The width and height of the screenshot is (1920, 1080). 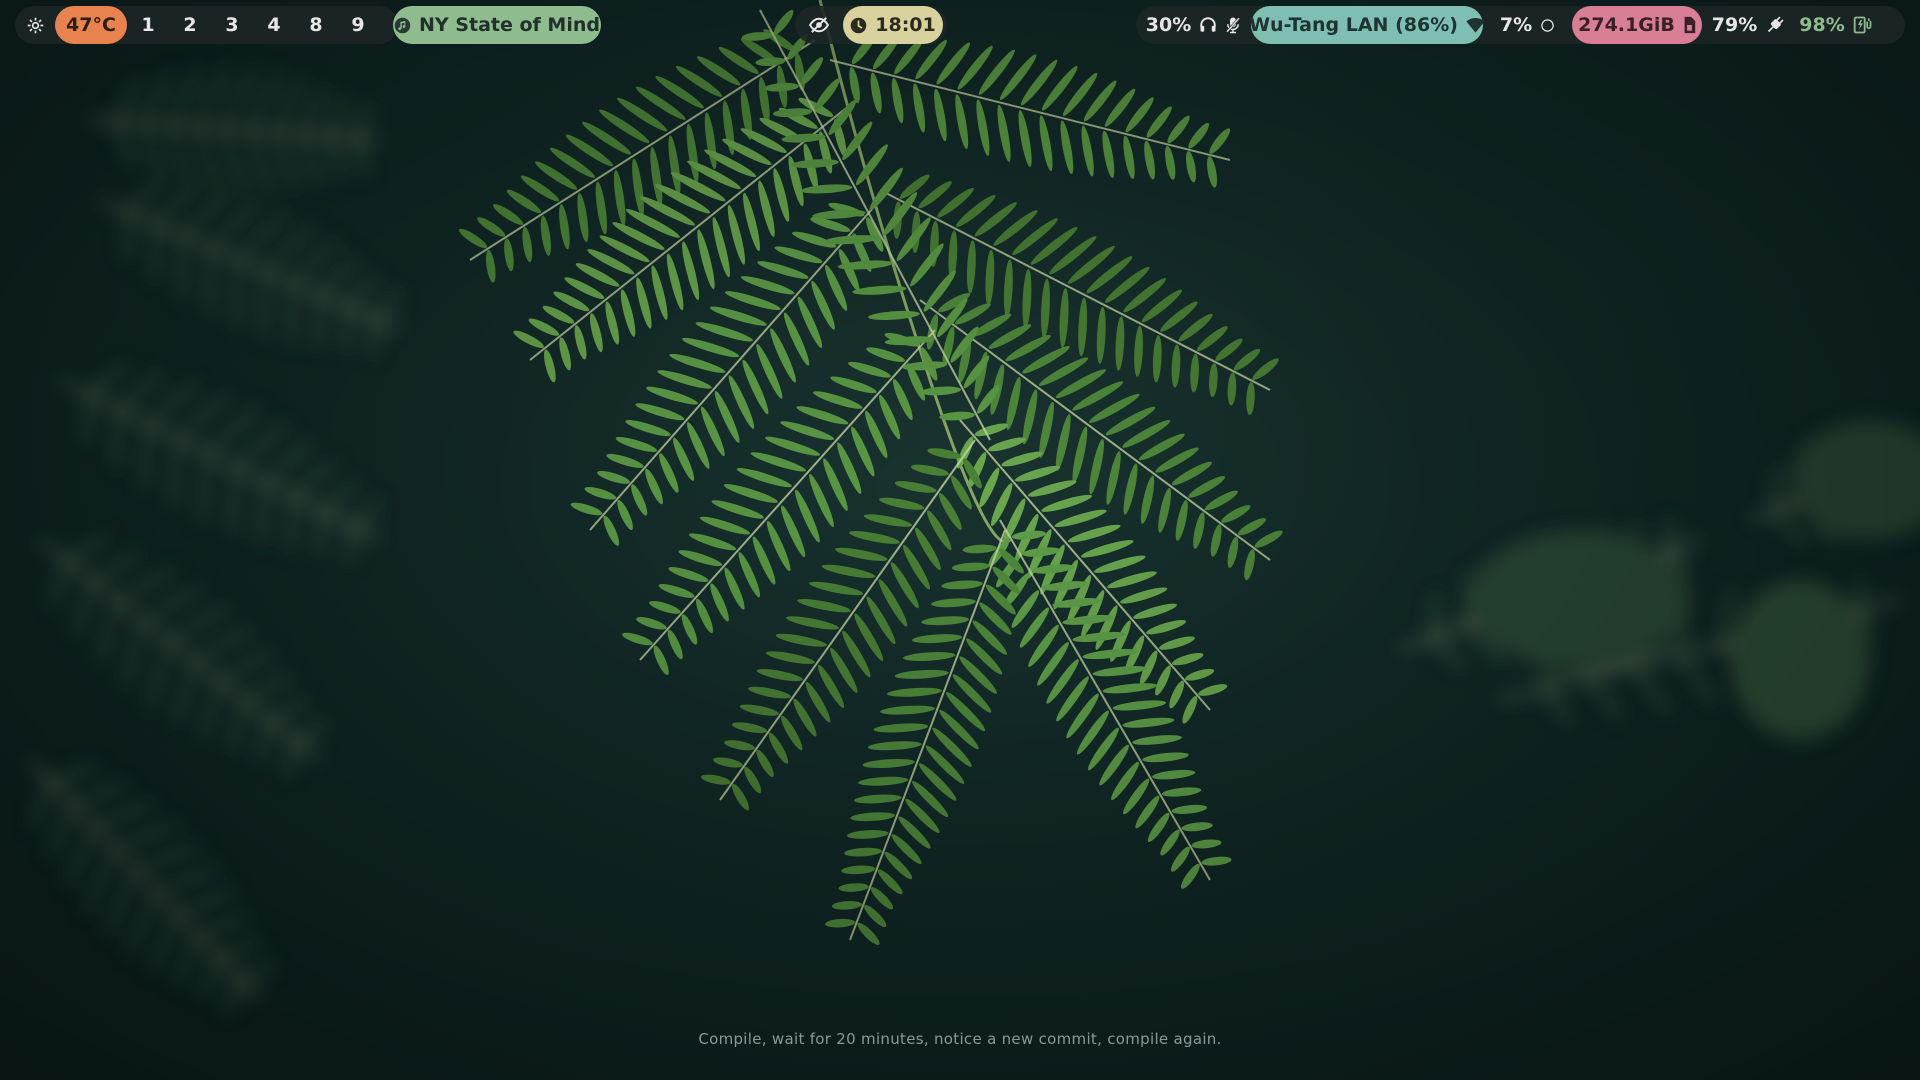 What do you see at coordinates (1193, 25) in the screenshot?
I see `volume-widget: 30%` at bounding box center [1193, 25].